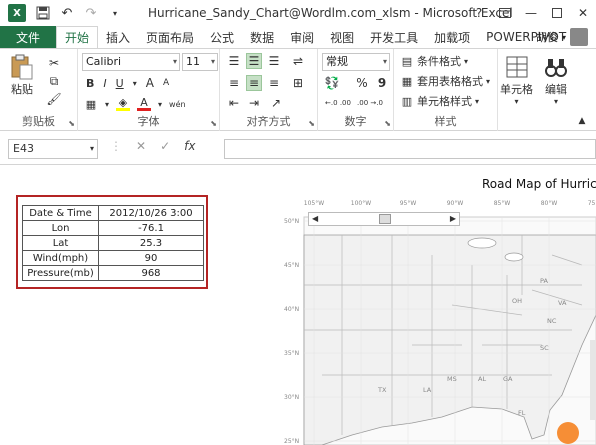 This screenshot has width=596, height=445. I want to click on align-bottom-icon: ☰, so click(274, 61).